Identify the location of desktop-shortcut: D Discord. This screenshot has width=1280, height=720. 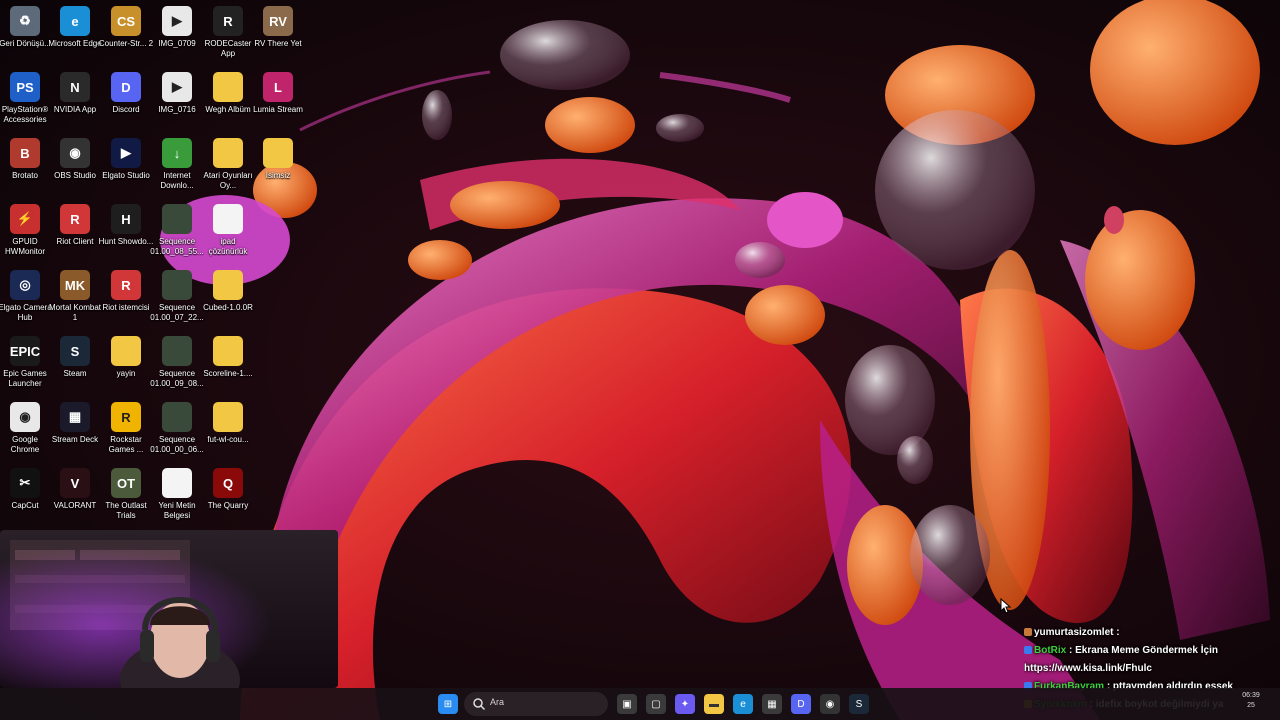
(126, 100).